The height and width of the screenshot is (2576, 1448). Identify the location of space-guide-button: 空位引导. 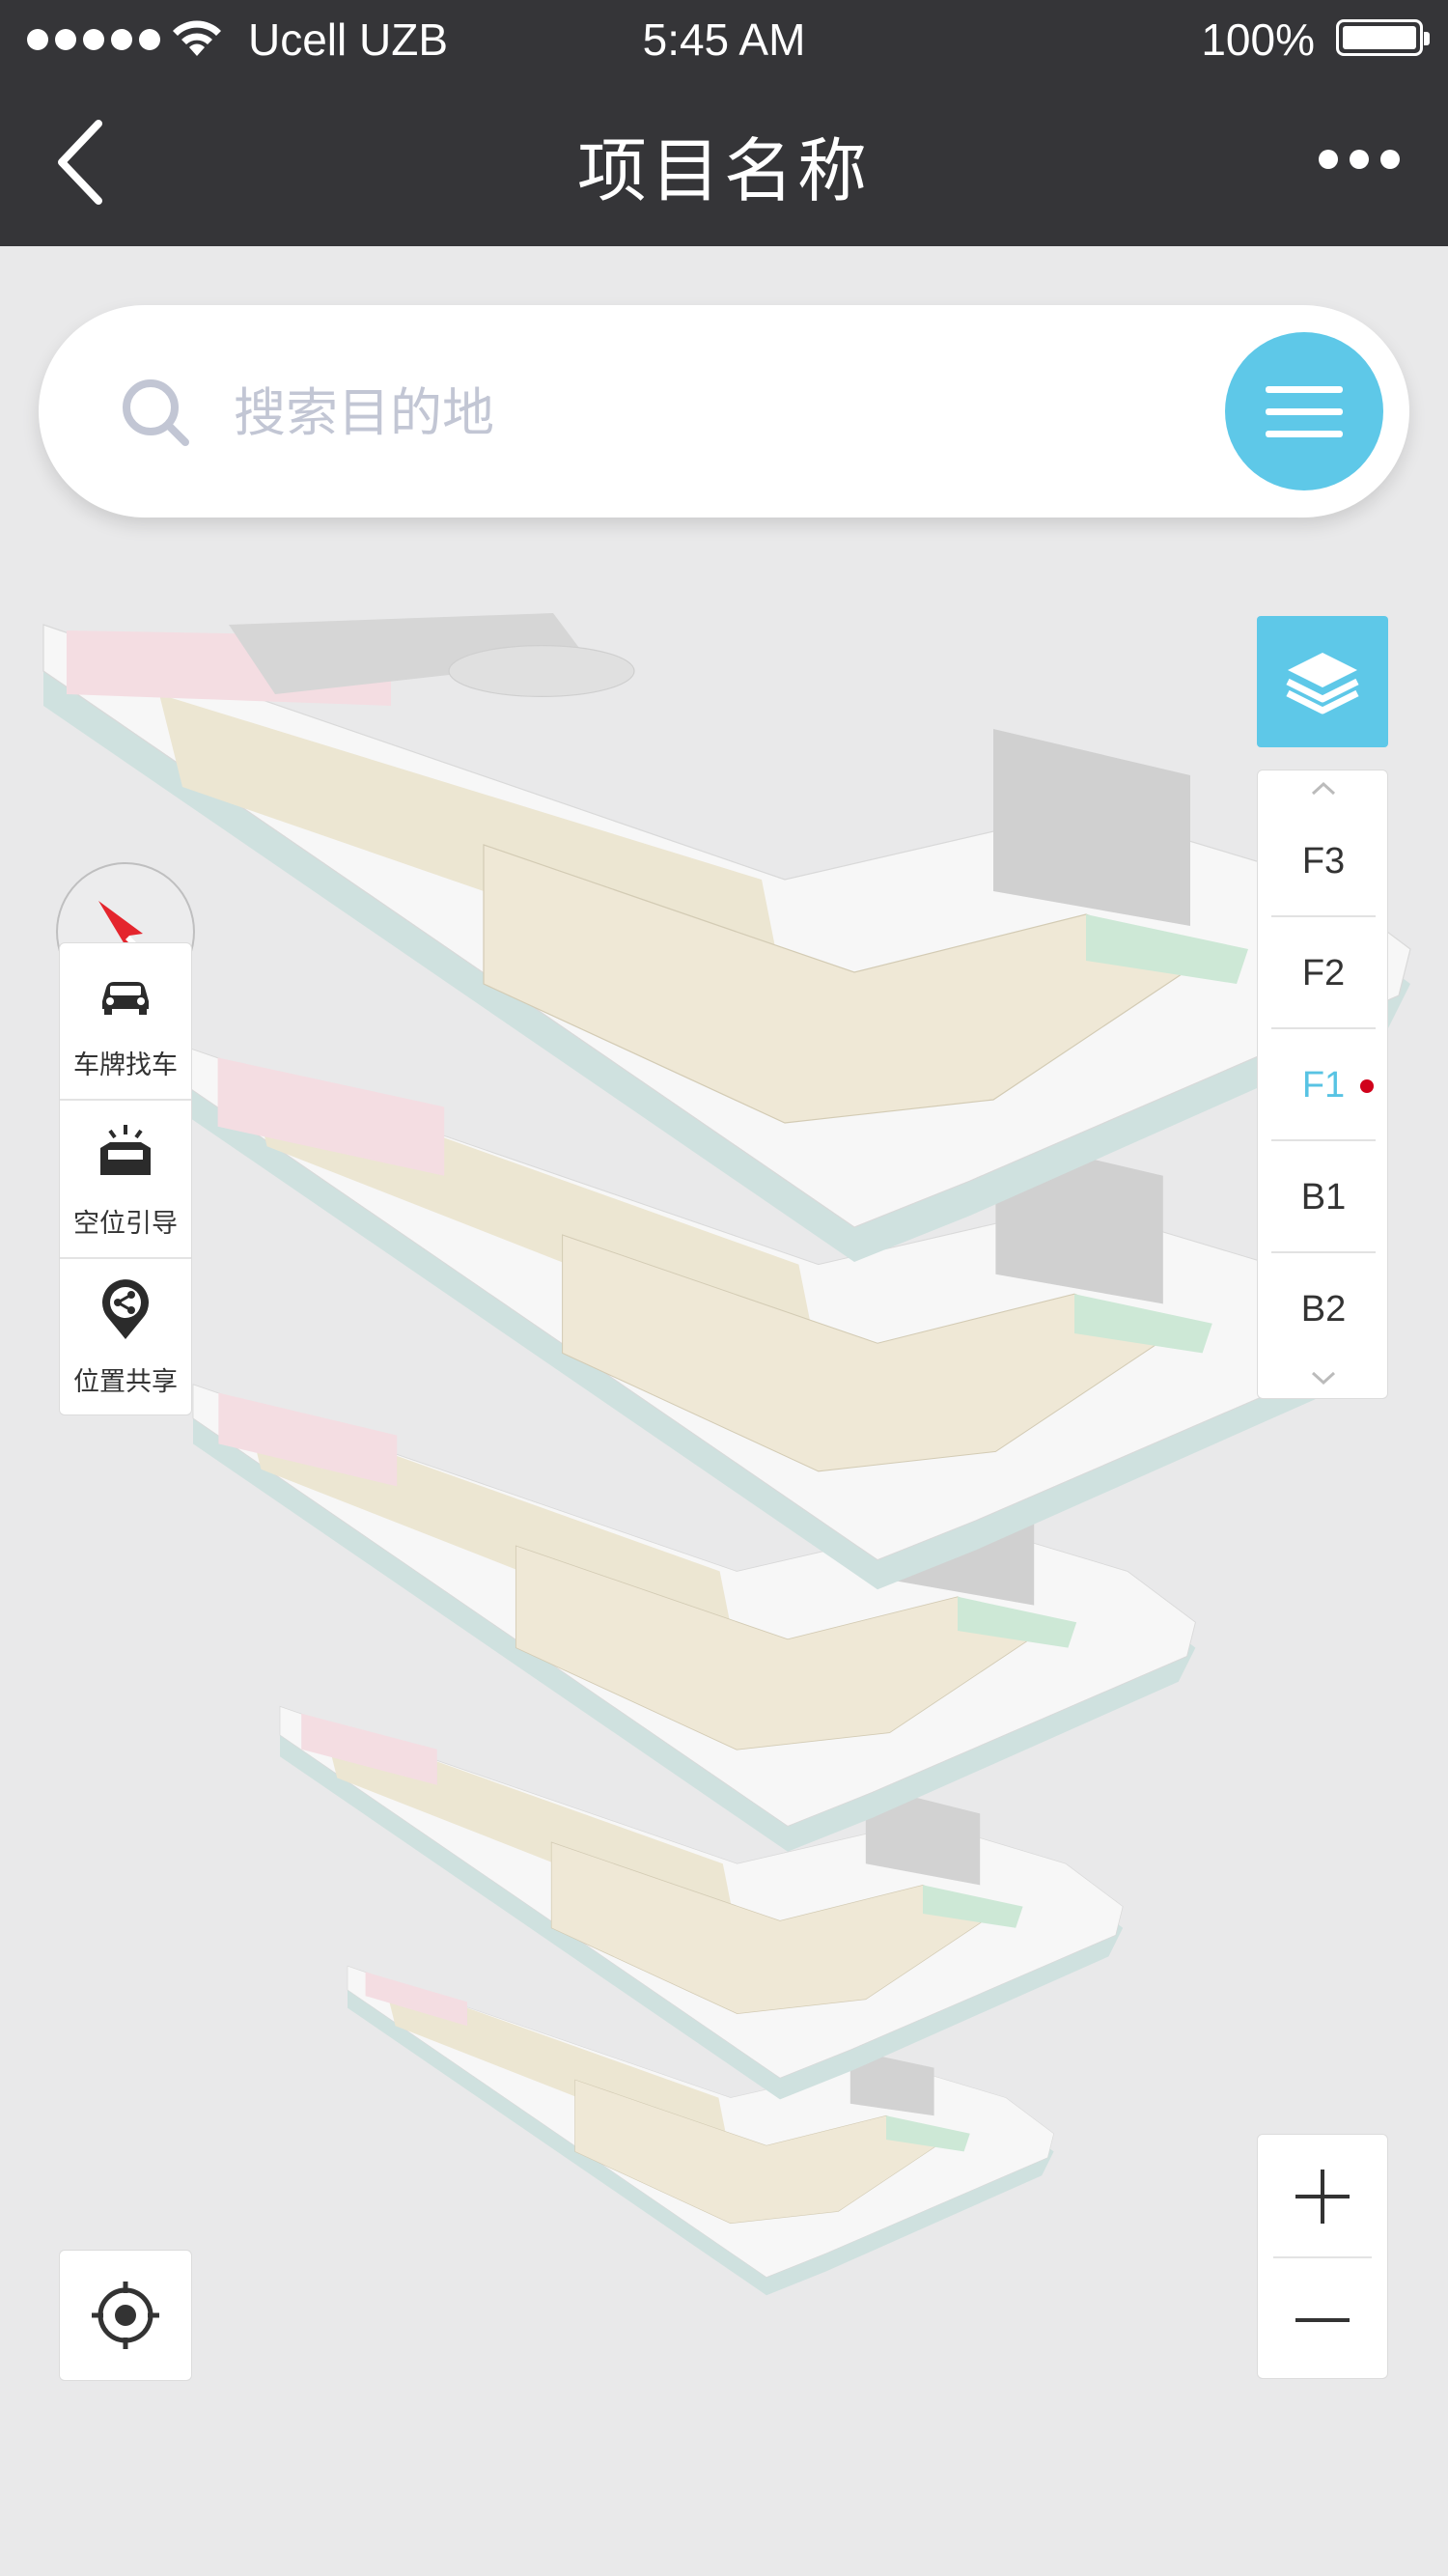
(126, 1181).